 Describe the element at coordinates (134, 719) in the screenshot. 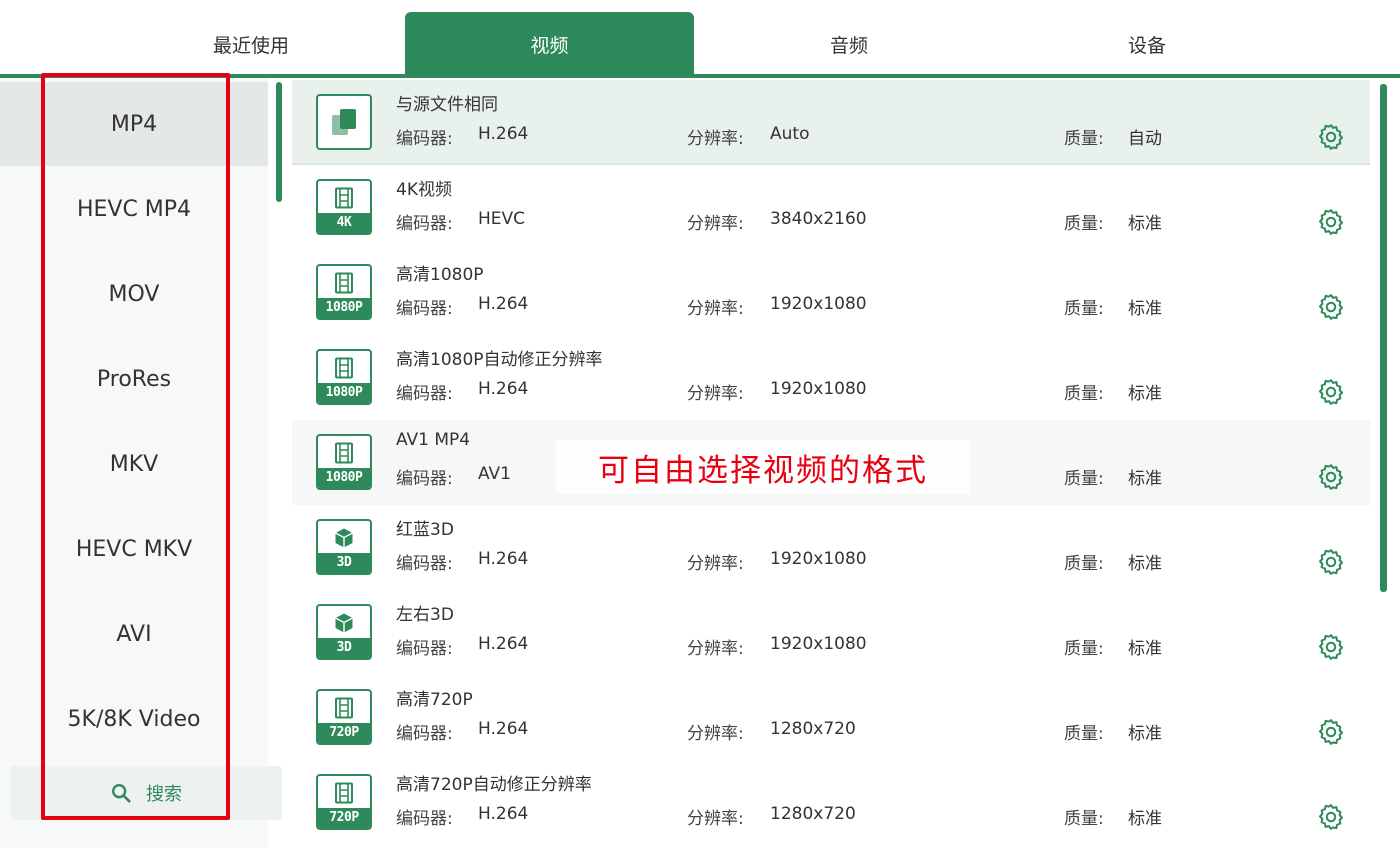

I see `sidebar-item-5k-8k-video: 5K/8K Video` at that location.